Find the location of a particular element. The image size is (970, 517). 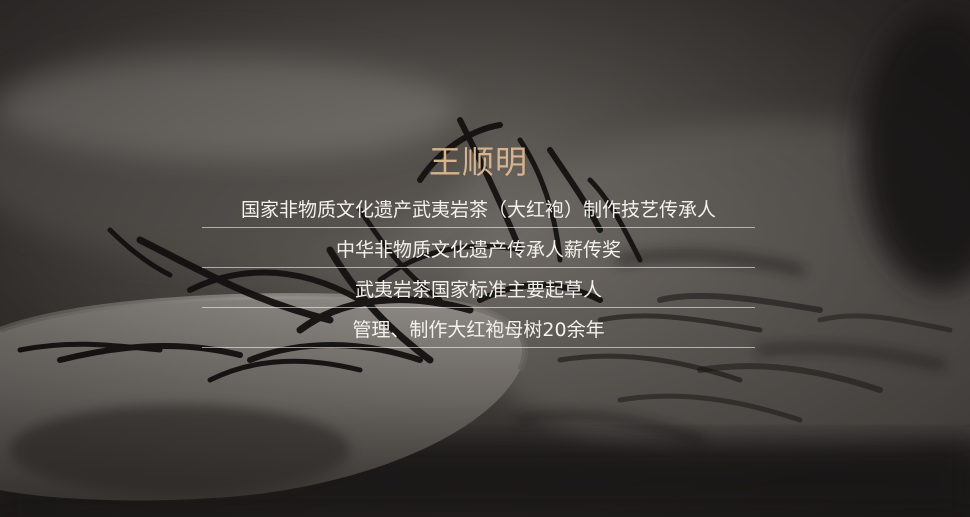

honor-item: 武夷岩茶国家标准主要起草人 is located at coordinates (478, 288).